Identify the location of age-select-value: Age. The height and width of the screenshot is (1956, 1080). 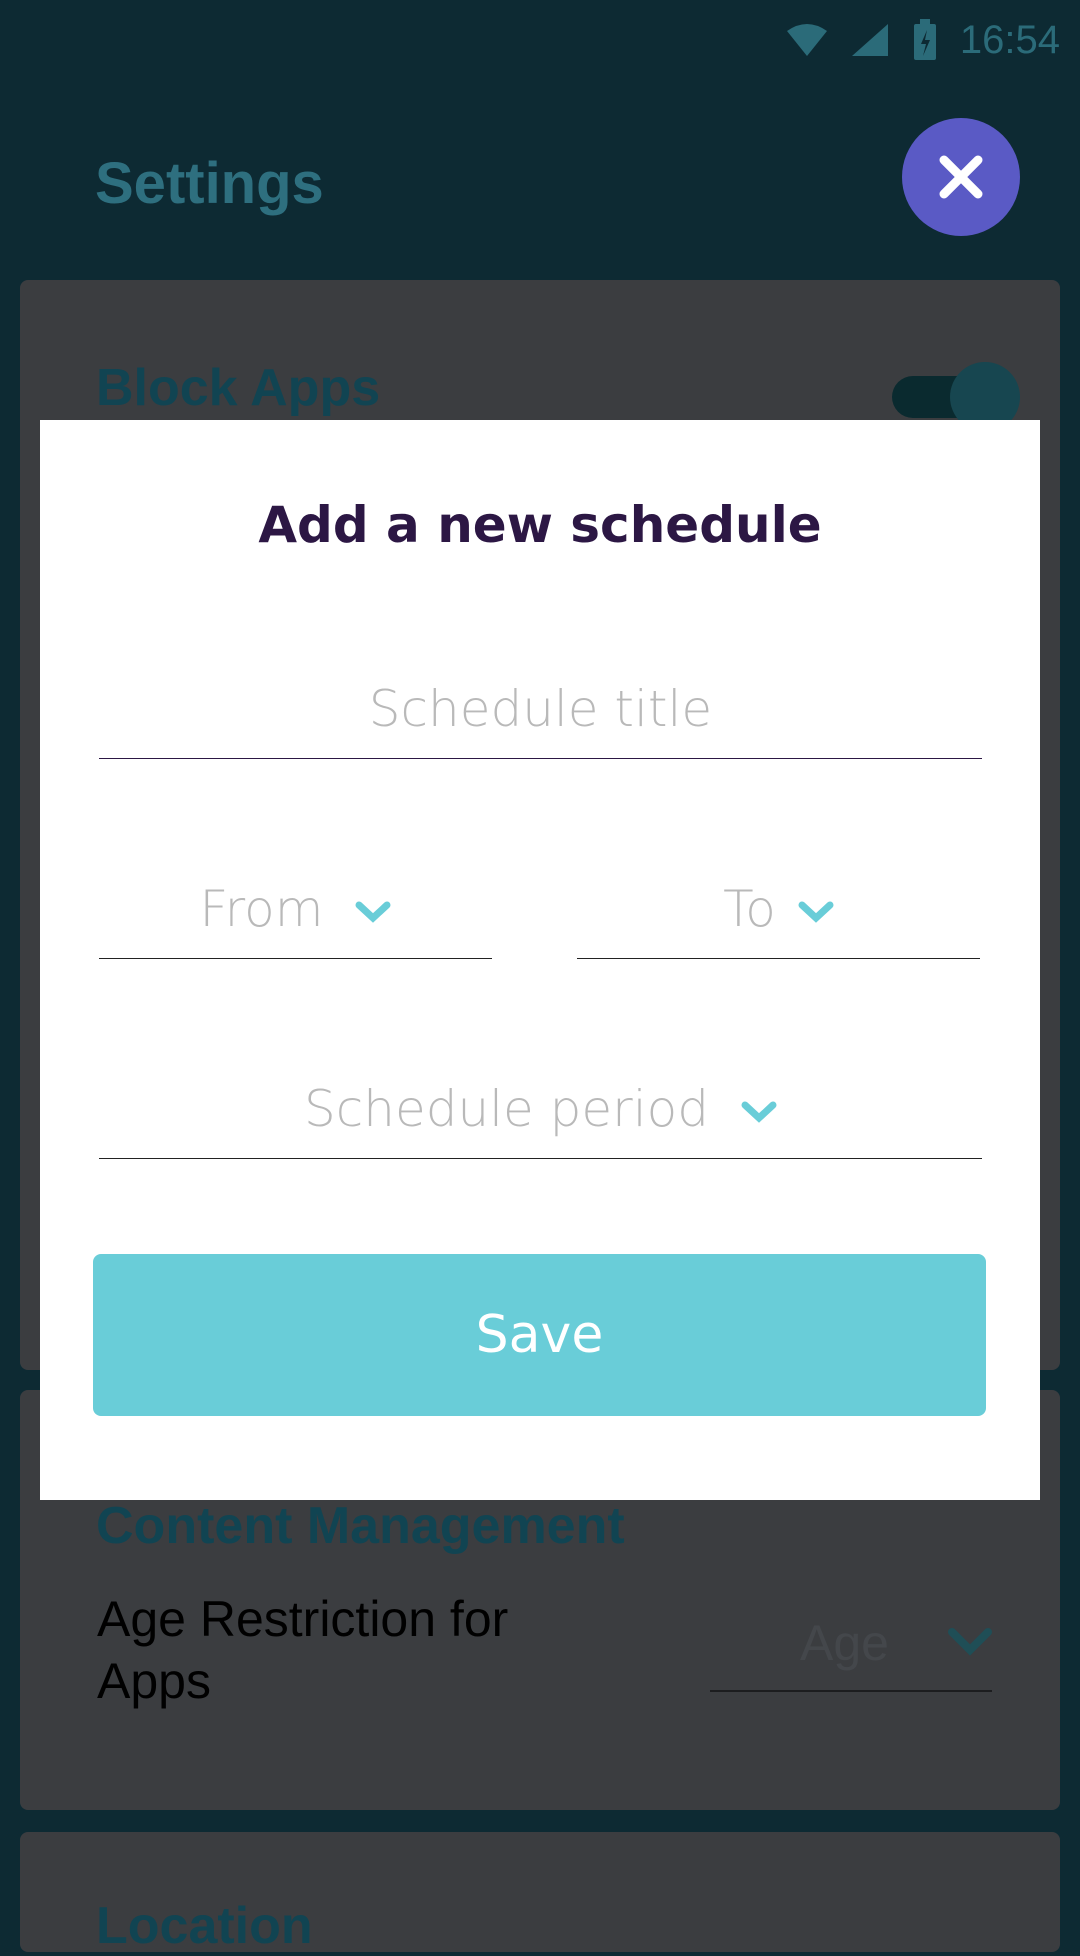
(844, 1643).